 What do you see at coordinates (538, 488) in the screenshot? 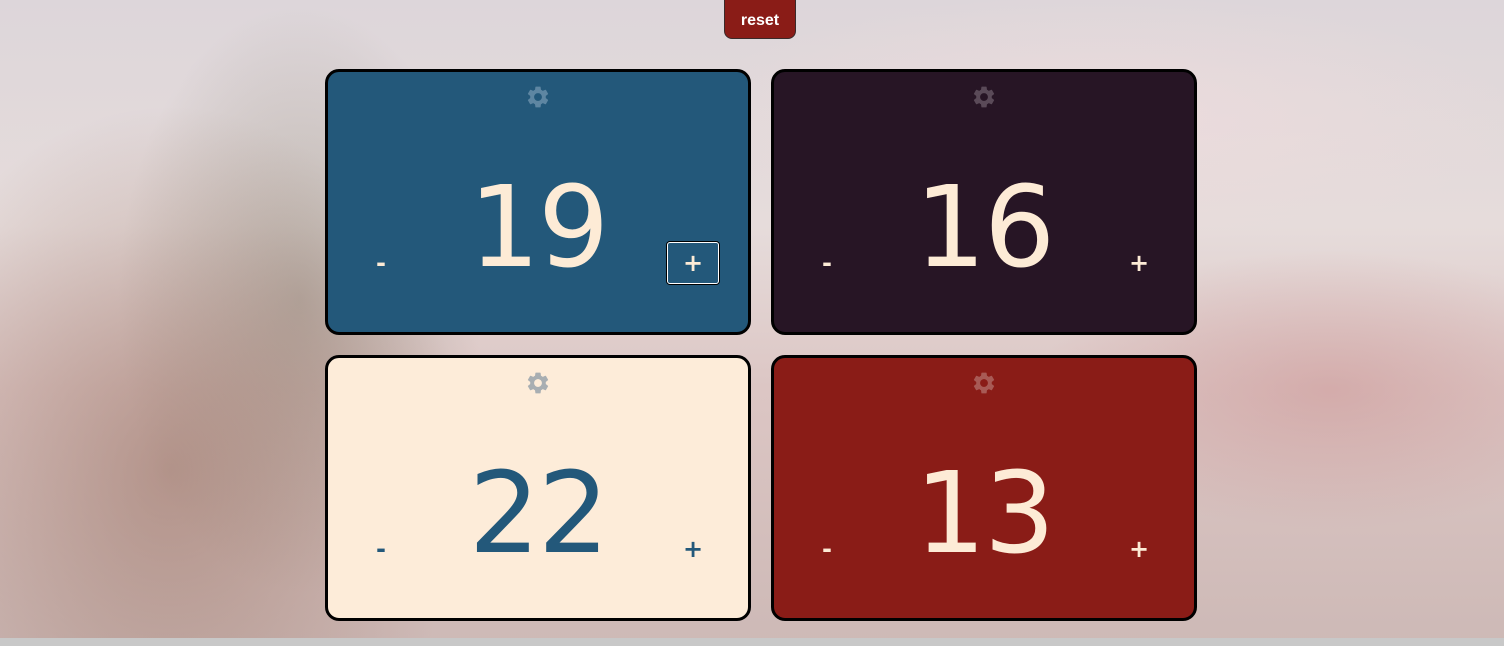
I see `player-card-3: 22 - +` at bounding box center [538, 488].